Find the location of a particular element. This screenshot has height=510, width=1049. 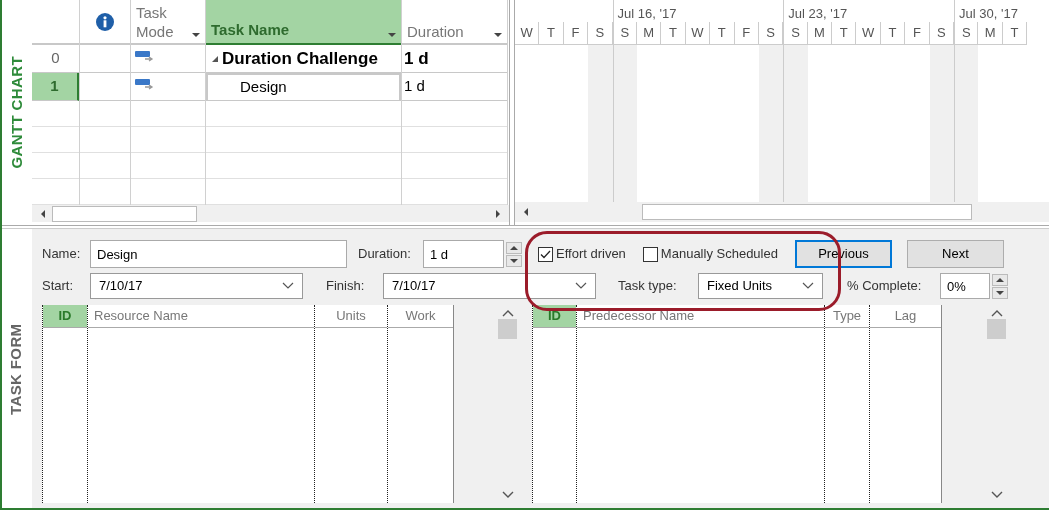

effort-driven-checkbox: Effort driven is located at coordinates (582, 254).